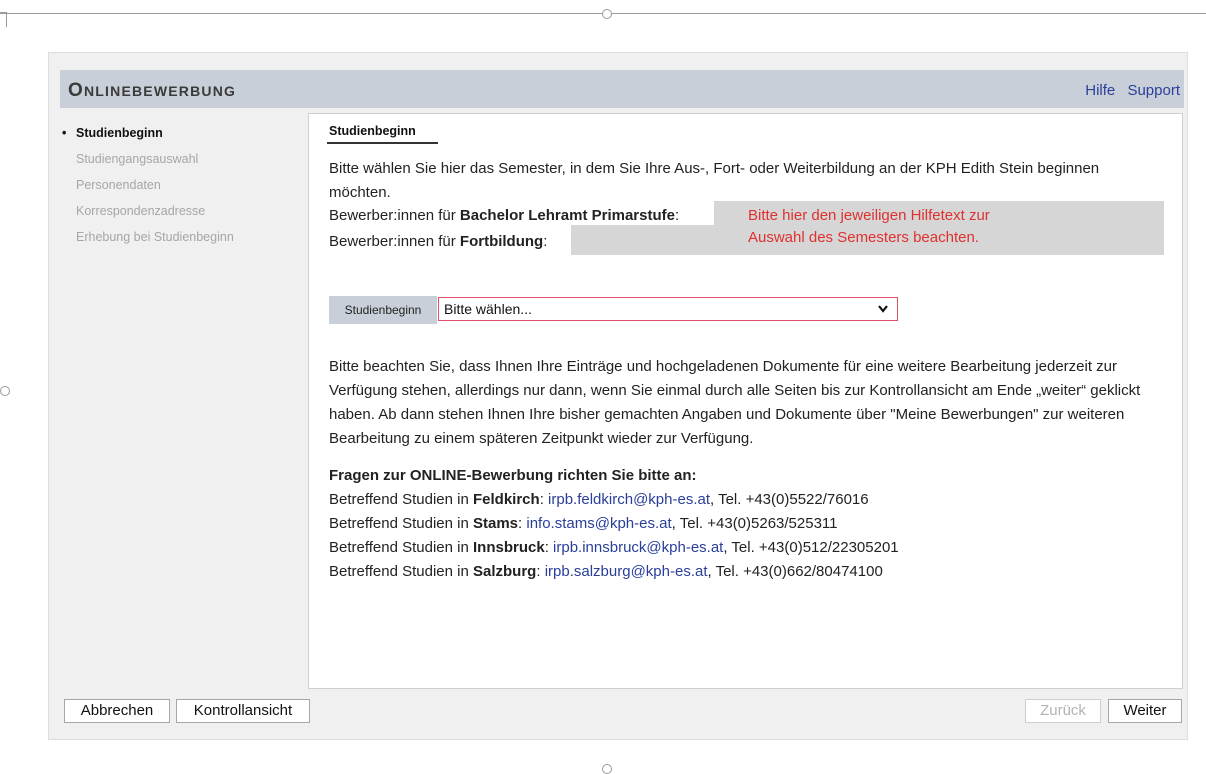 This screenshot has width=1206, height=774. Describe the element at coordinates (1063, 711) in the screenshot. I see `back-button: Zurück` at that location.